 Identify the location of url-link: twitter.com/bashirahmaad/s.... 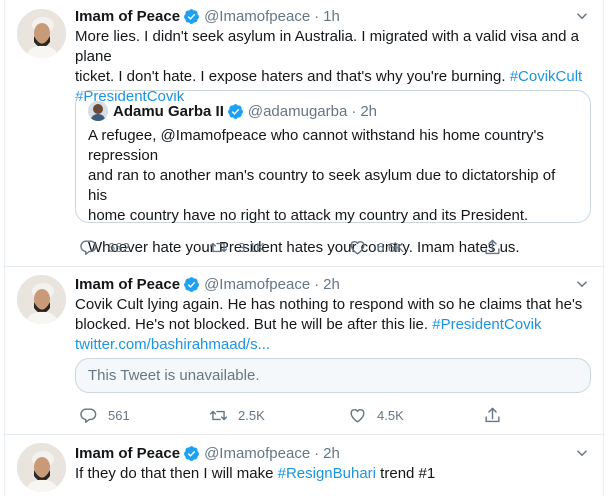
(172, 344).